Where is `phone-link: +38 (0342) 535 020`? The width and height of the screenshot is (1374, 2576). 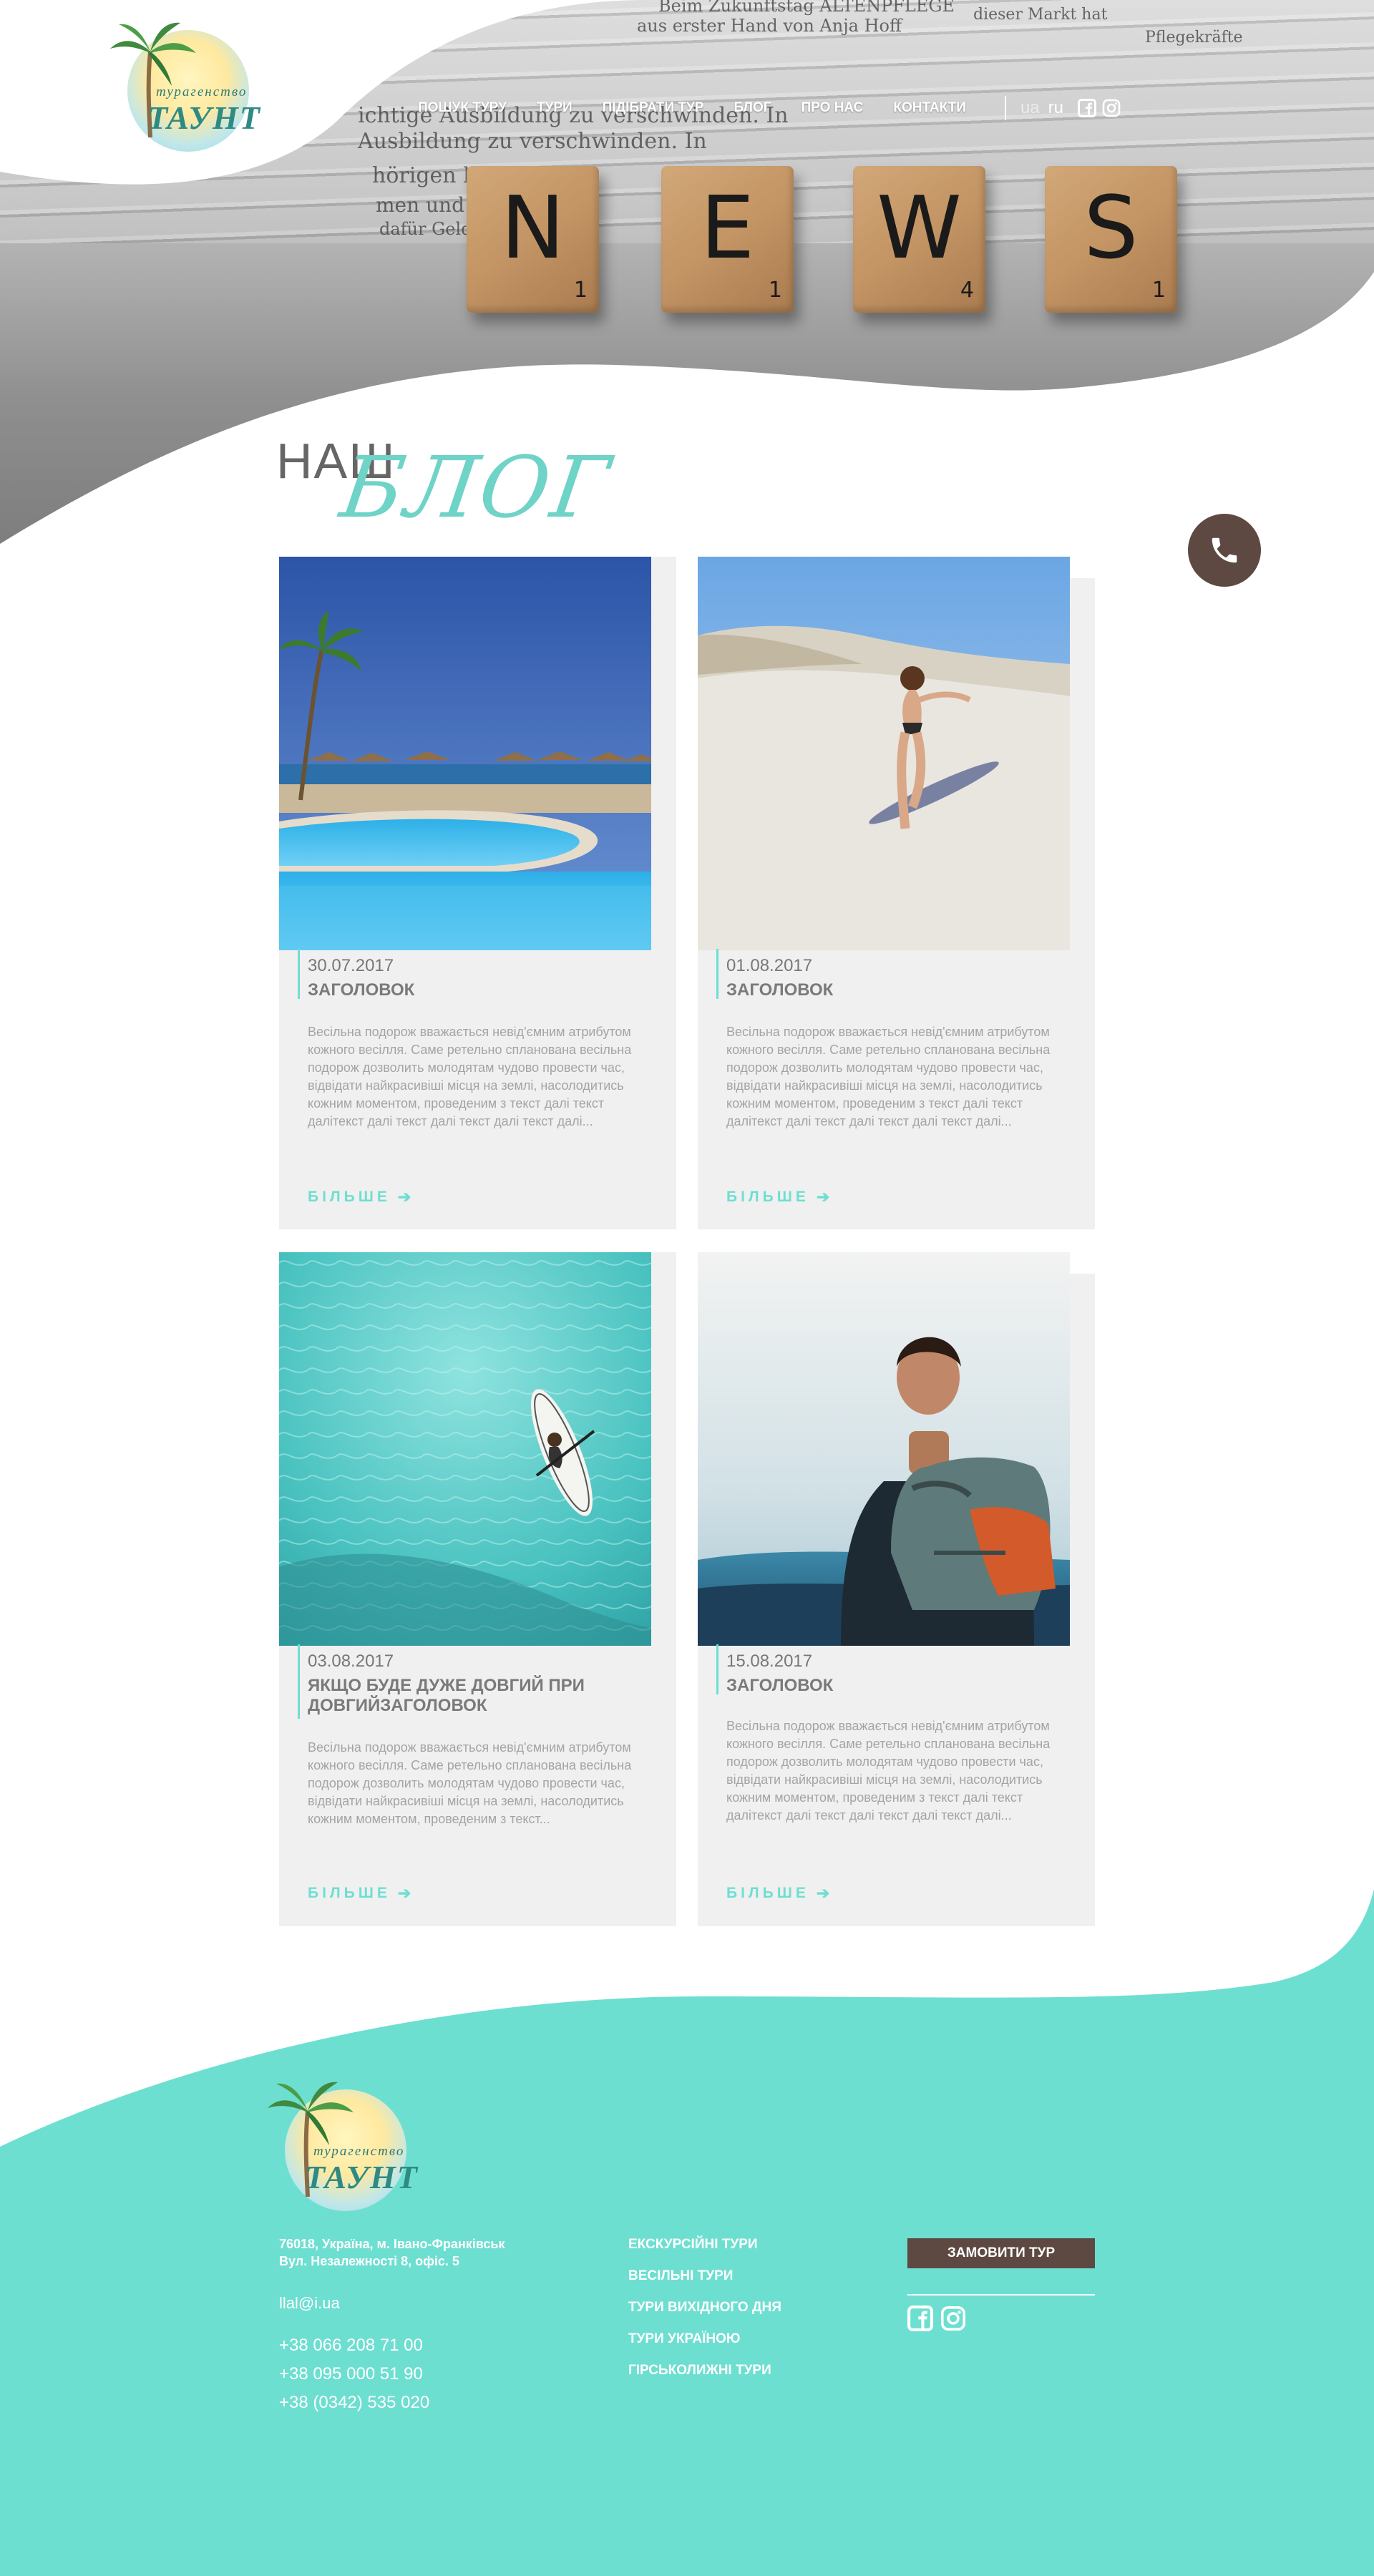 phone-link: +38 (0342) 535 020 is located at coordinates (354, 2403).